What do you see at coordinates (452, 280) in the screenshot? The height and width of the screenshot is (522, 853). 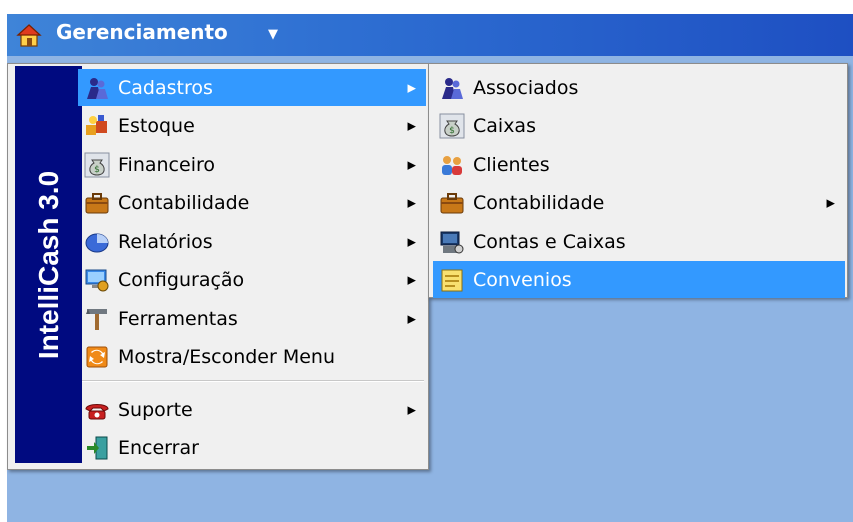 I see `notepad-icon` at bounding box center [452, 280].